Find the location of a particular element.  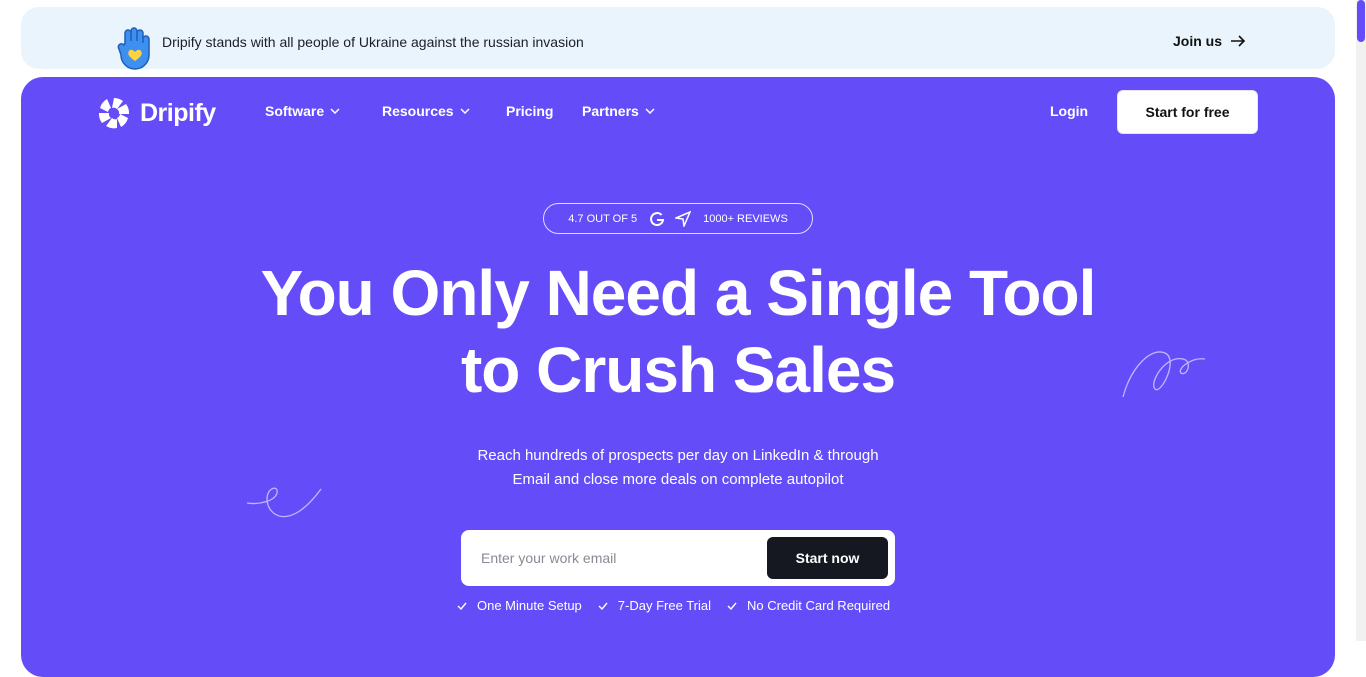

nav-item-label: Pricing is located at coordinates (530, 111).